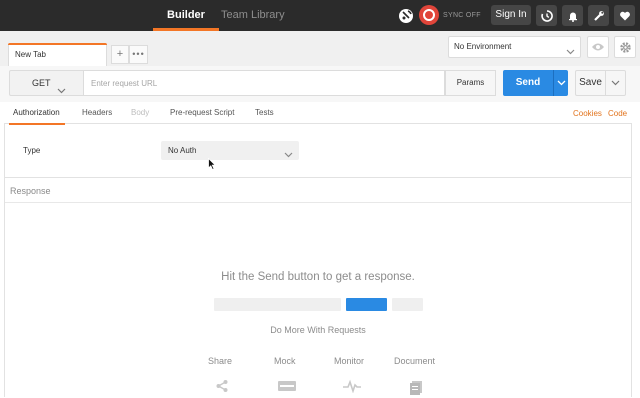 Image resolution: width=640 pixels, height=398 pixels. I want to click on mock-server-icon, so click(287, 387).